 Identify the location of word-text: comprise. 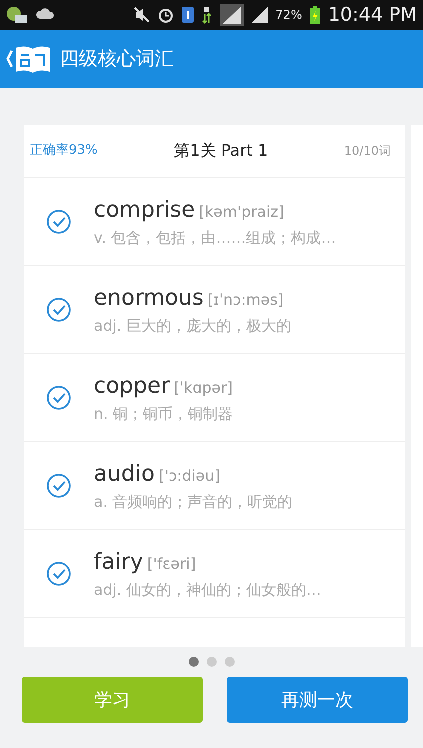
(145, 210).